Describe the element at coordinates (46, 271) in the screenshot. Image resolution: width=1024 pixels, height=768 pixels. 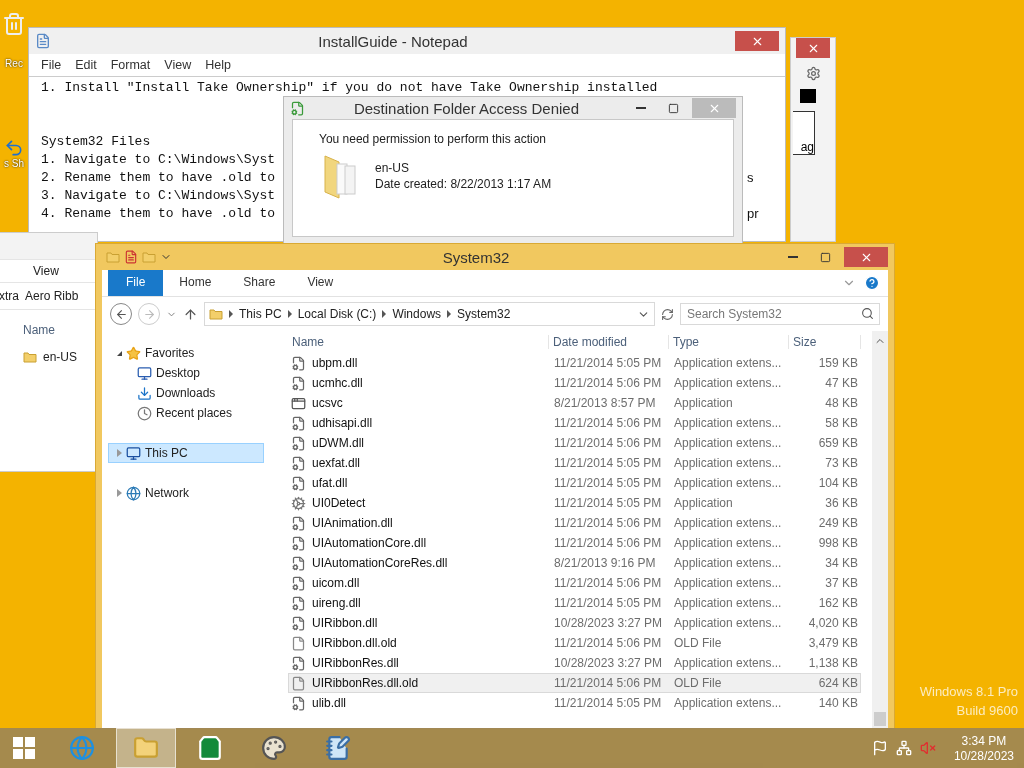
I see `ribbon-tab: View` at that location.